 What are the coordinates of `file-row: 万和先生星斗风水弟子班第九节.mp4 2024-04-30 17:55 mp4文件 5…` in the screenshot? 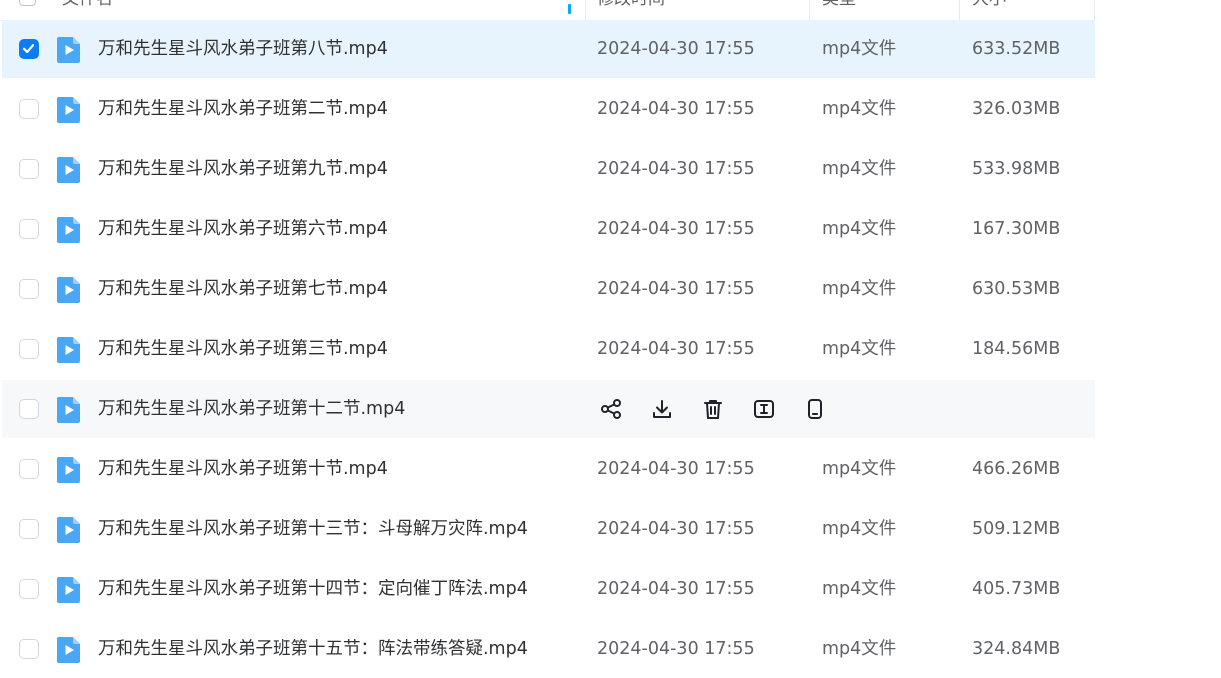 It's located at (548, 169).